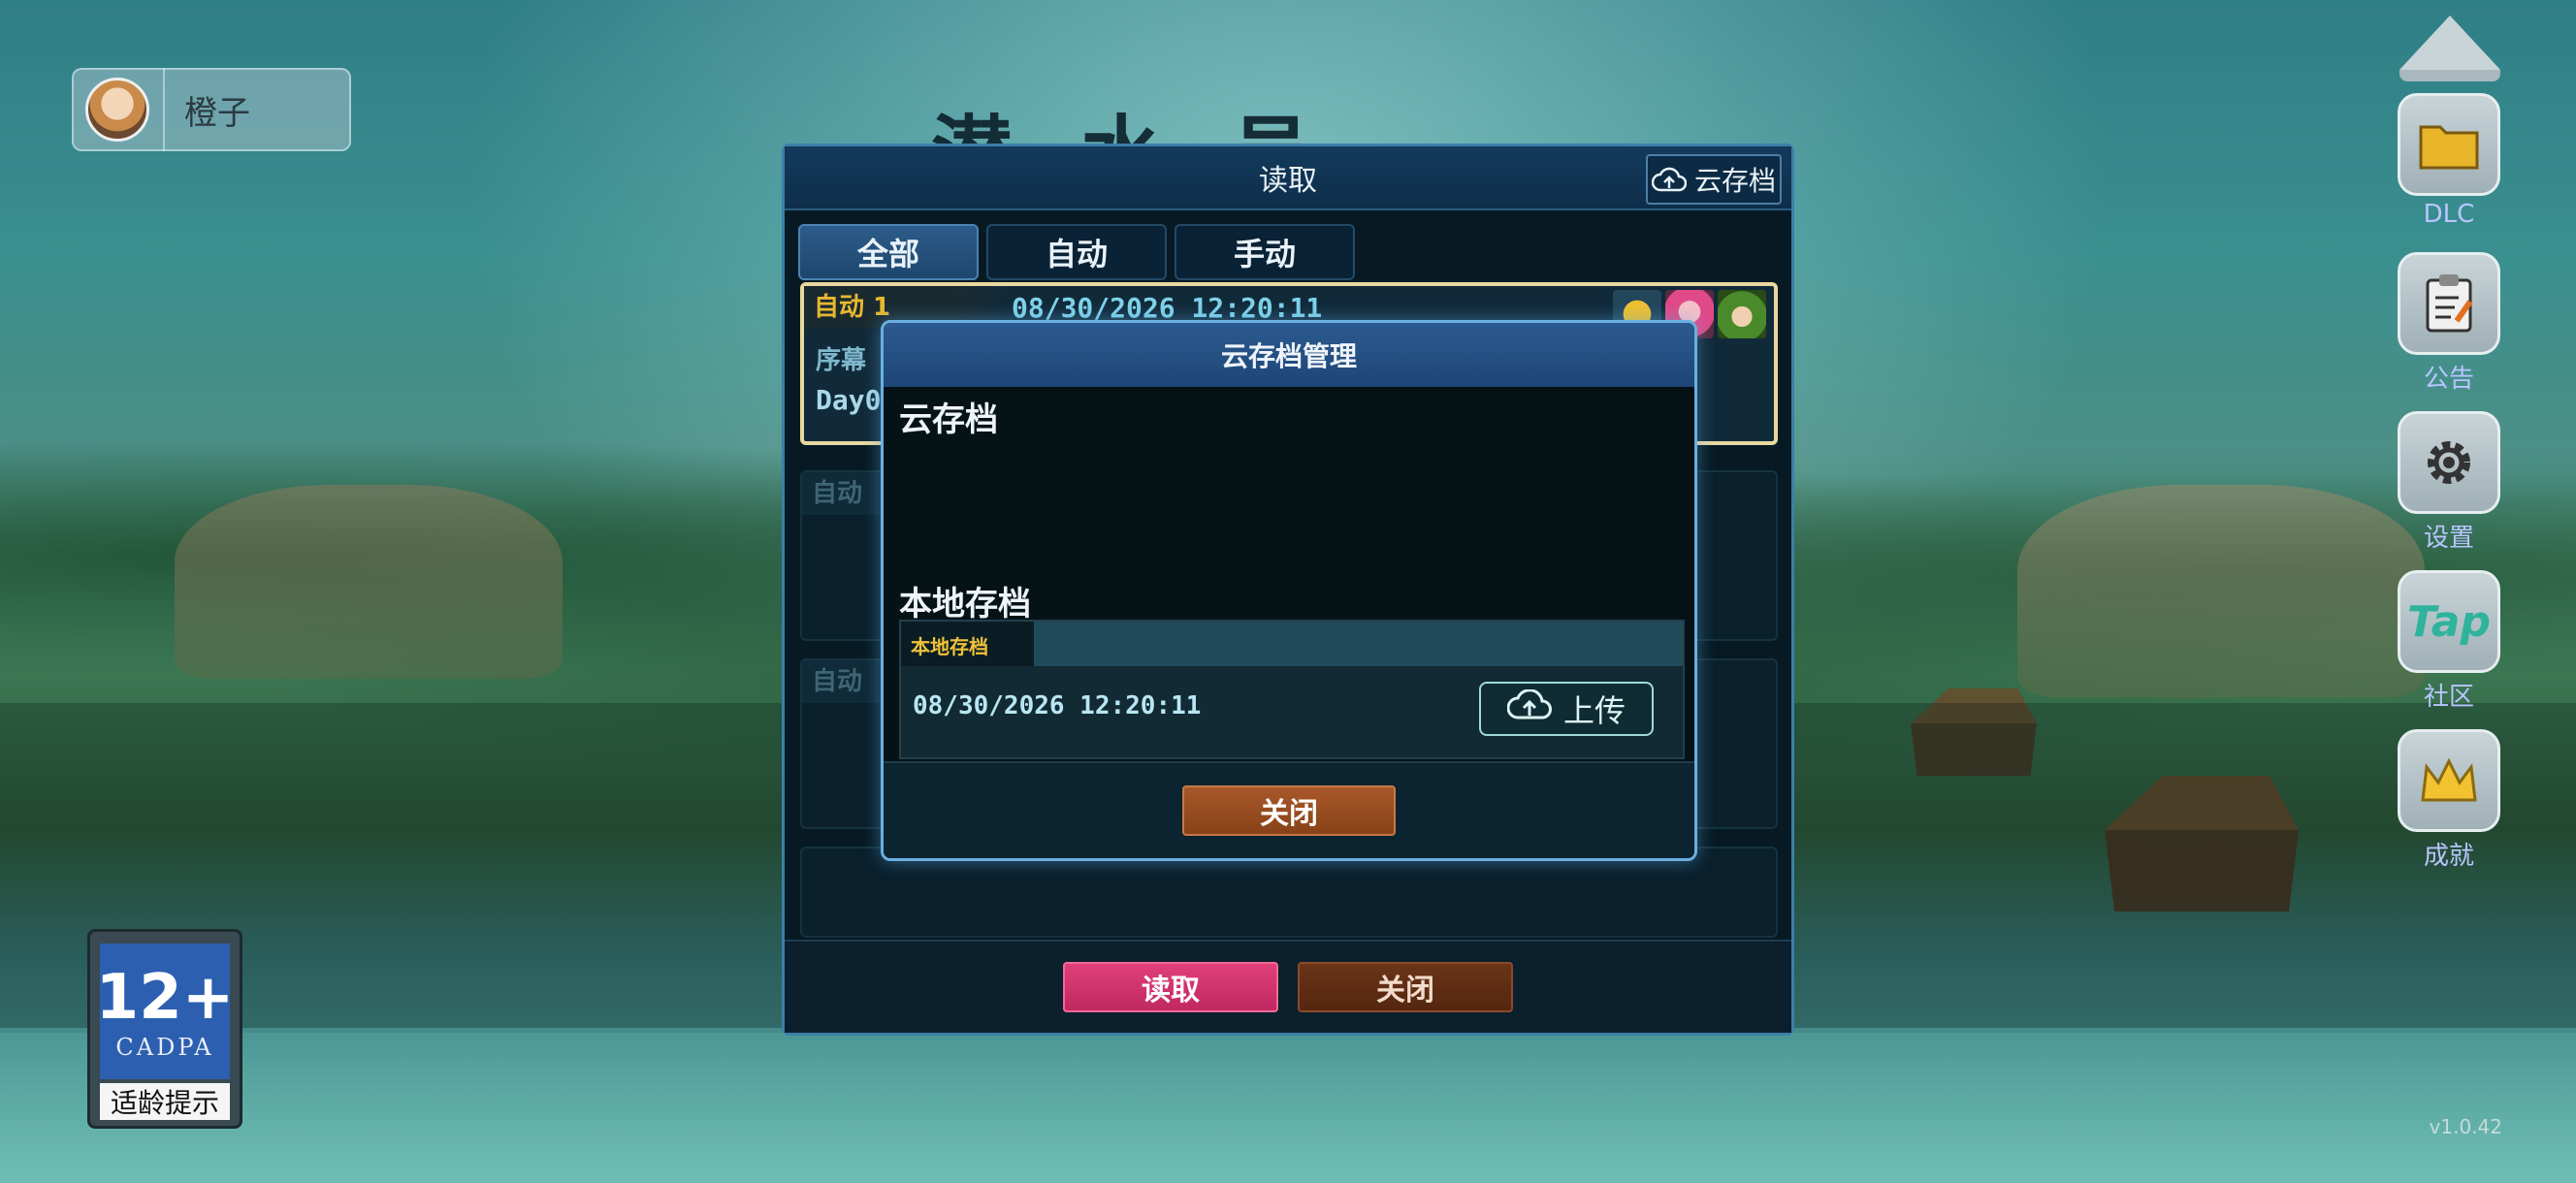 Image resolution: width=2576 pixels, height=1183 pixels. Describe the element at coordinates (1292, 644) in the screenshot. I see `local-save-card-header: 本地存档` at that location.